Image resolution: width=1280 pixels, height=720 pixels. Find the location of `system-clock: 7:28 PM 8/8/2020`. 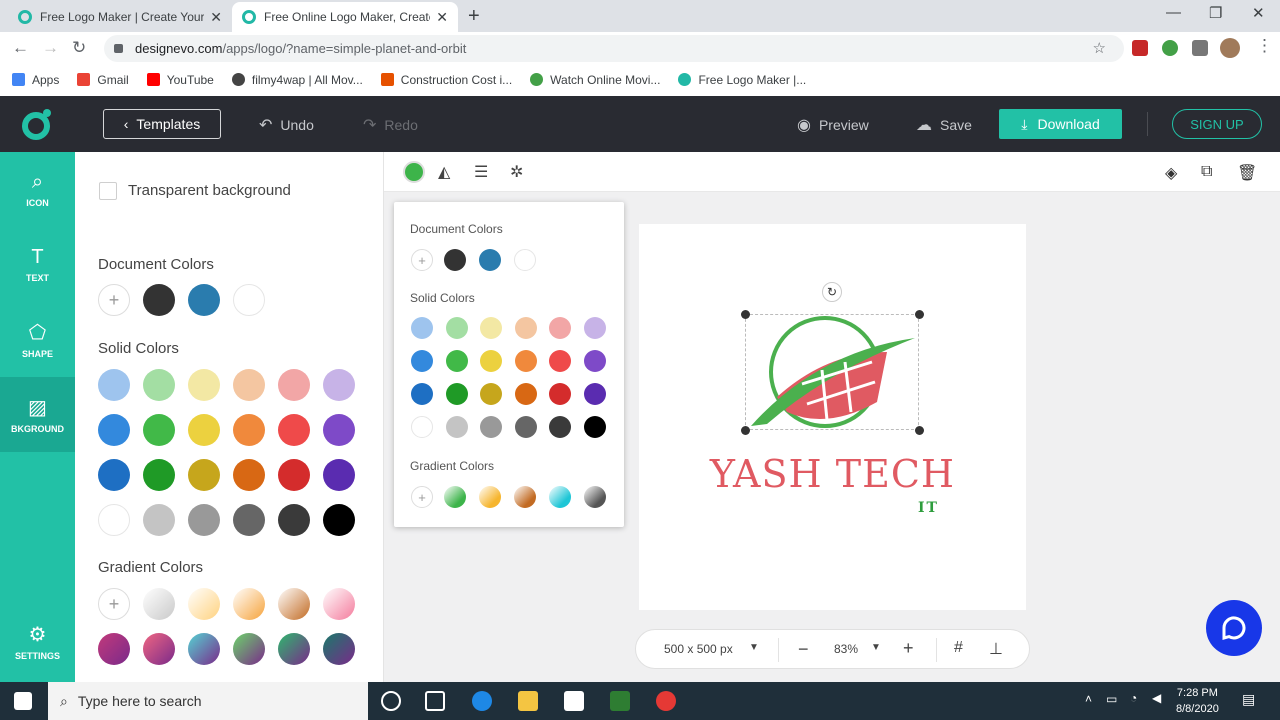

system-clock: 7:28 PM 8/8/2020 is located at coordinates (1197, 701).